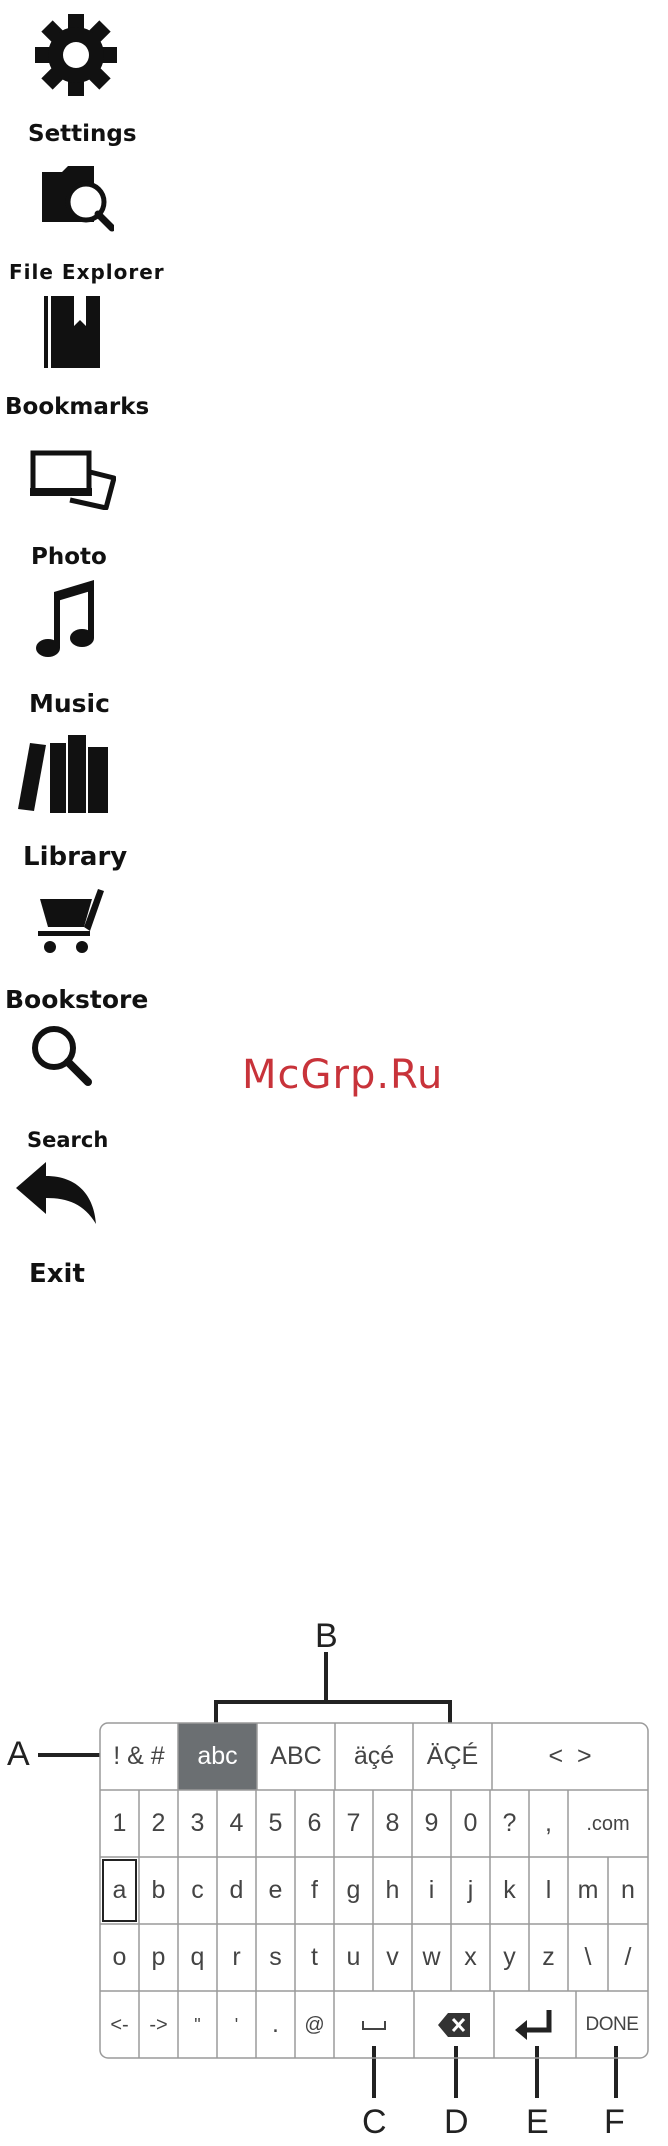 This screenshot has width=668, height=2146. I want to click on callout-f: F, so click(614, 2122).